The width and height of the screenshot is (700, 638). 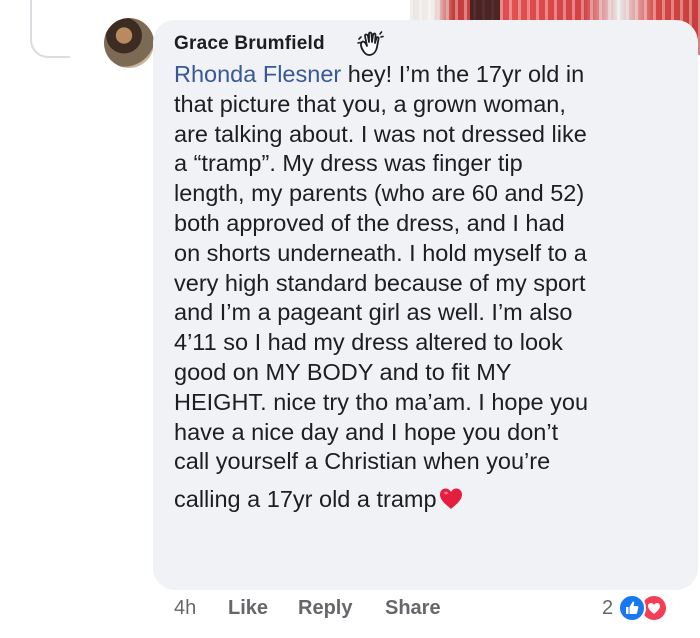 I want to click on comment-line: length, my parents (who are 60 and 52), so click(x=379, y=193).